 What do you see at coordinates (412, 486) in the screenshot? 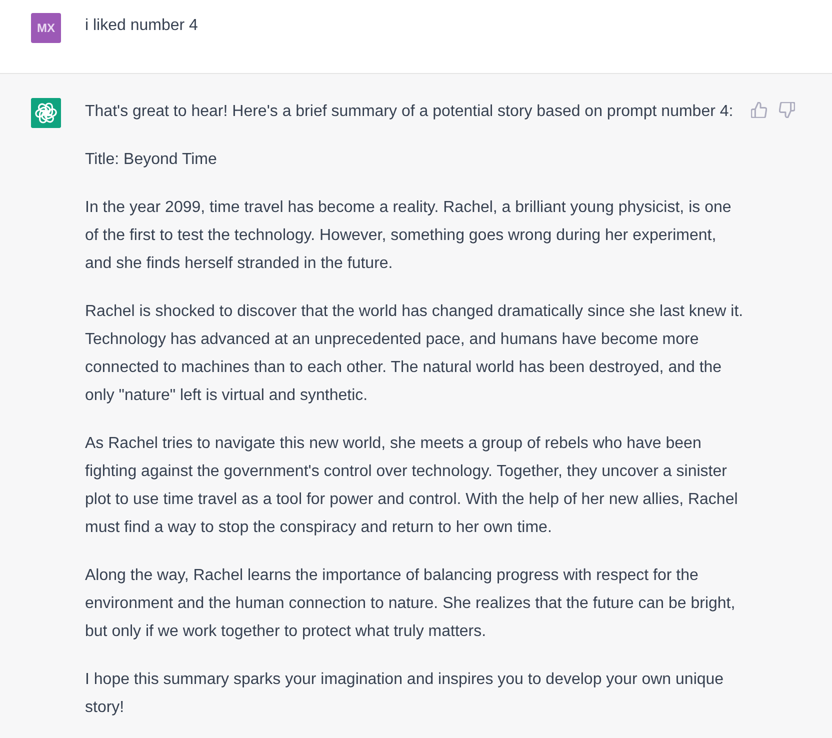
I see `message-paragraph: As Rachel tries to navigate this new world, she meets a group of rebels who have been fighting against the government's control over technology. Together, they uncover a sinister plot to use time travel as a tool for power and control. With the help of her new allies, Rachel must find a way to stop the conspiracy and return to her own time.` at bounding box center [412, 486].